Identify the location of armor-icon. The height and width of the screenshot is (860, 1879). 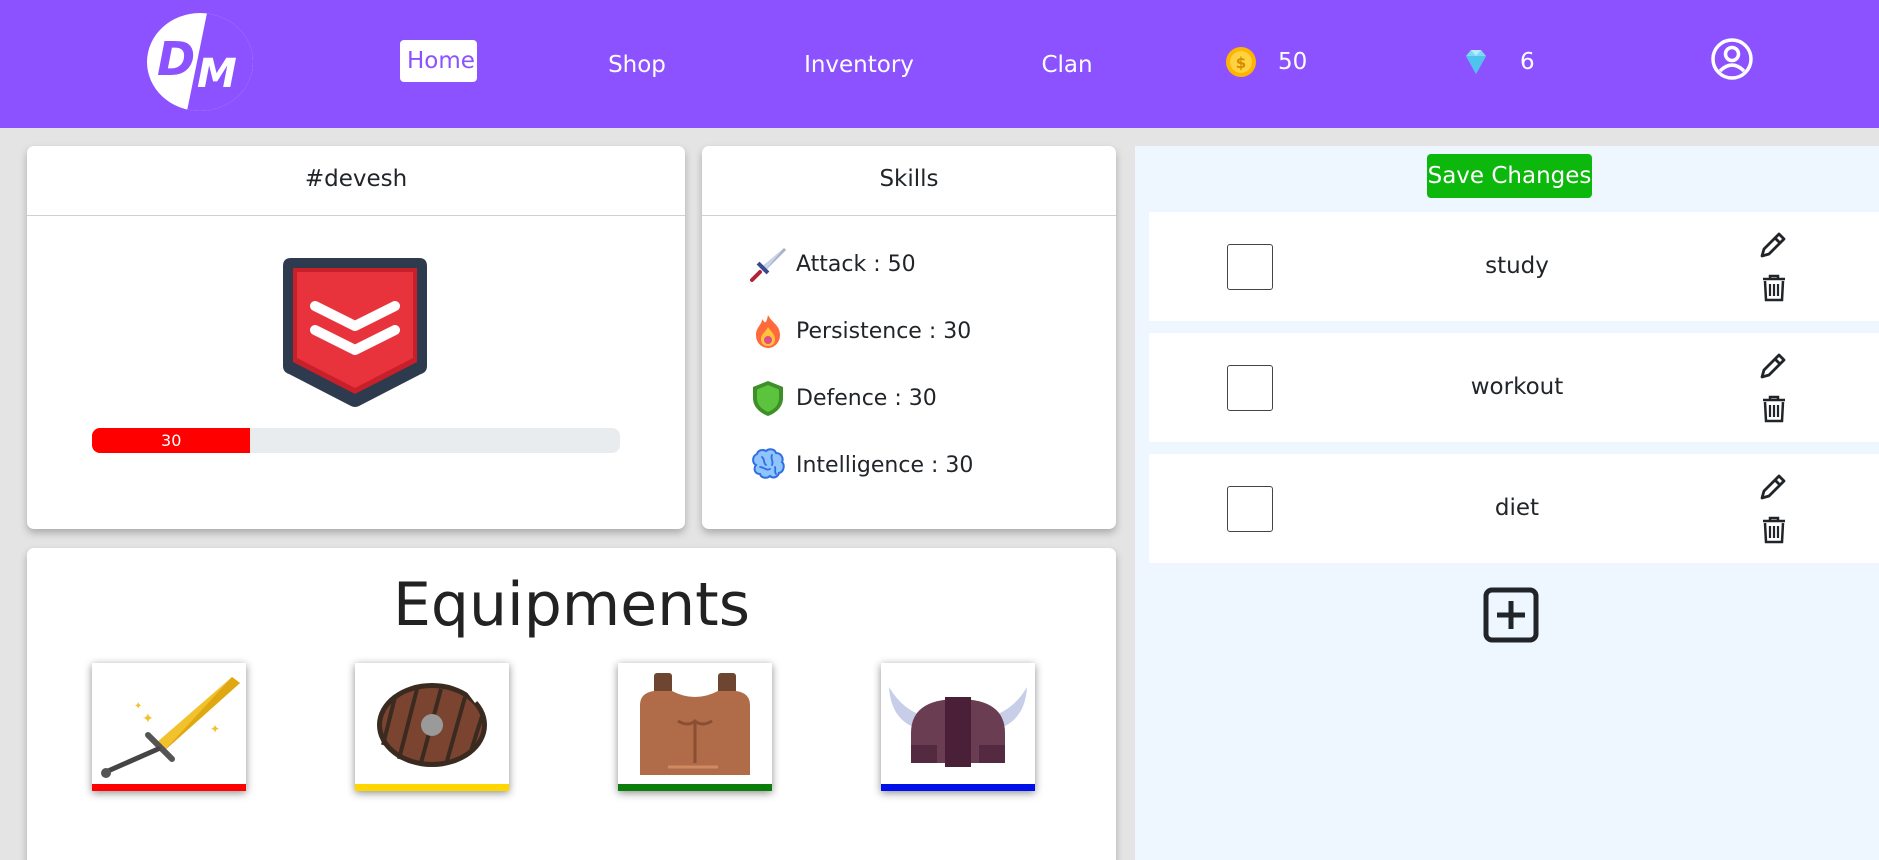
(695, 724).